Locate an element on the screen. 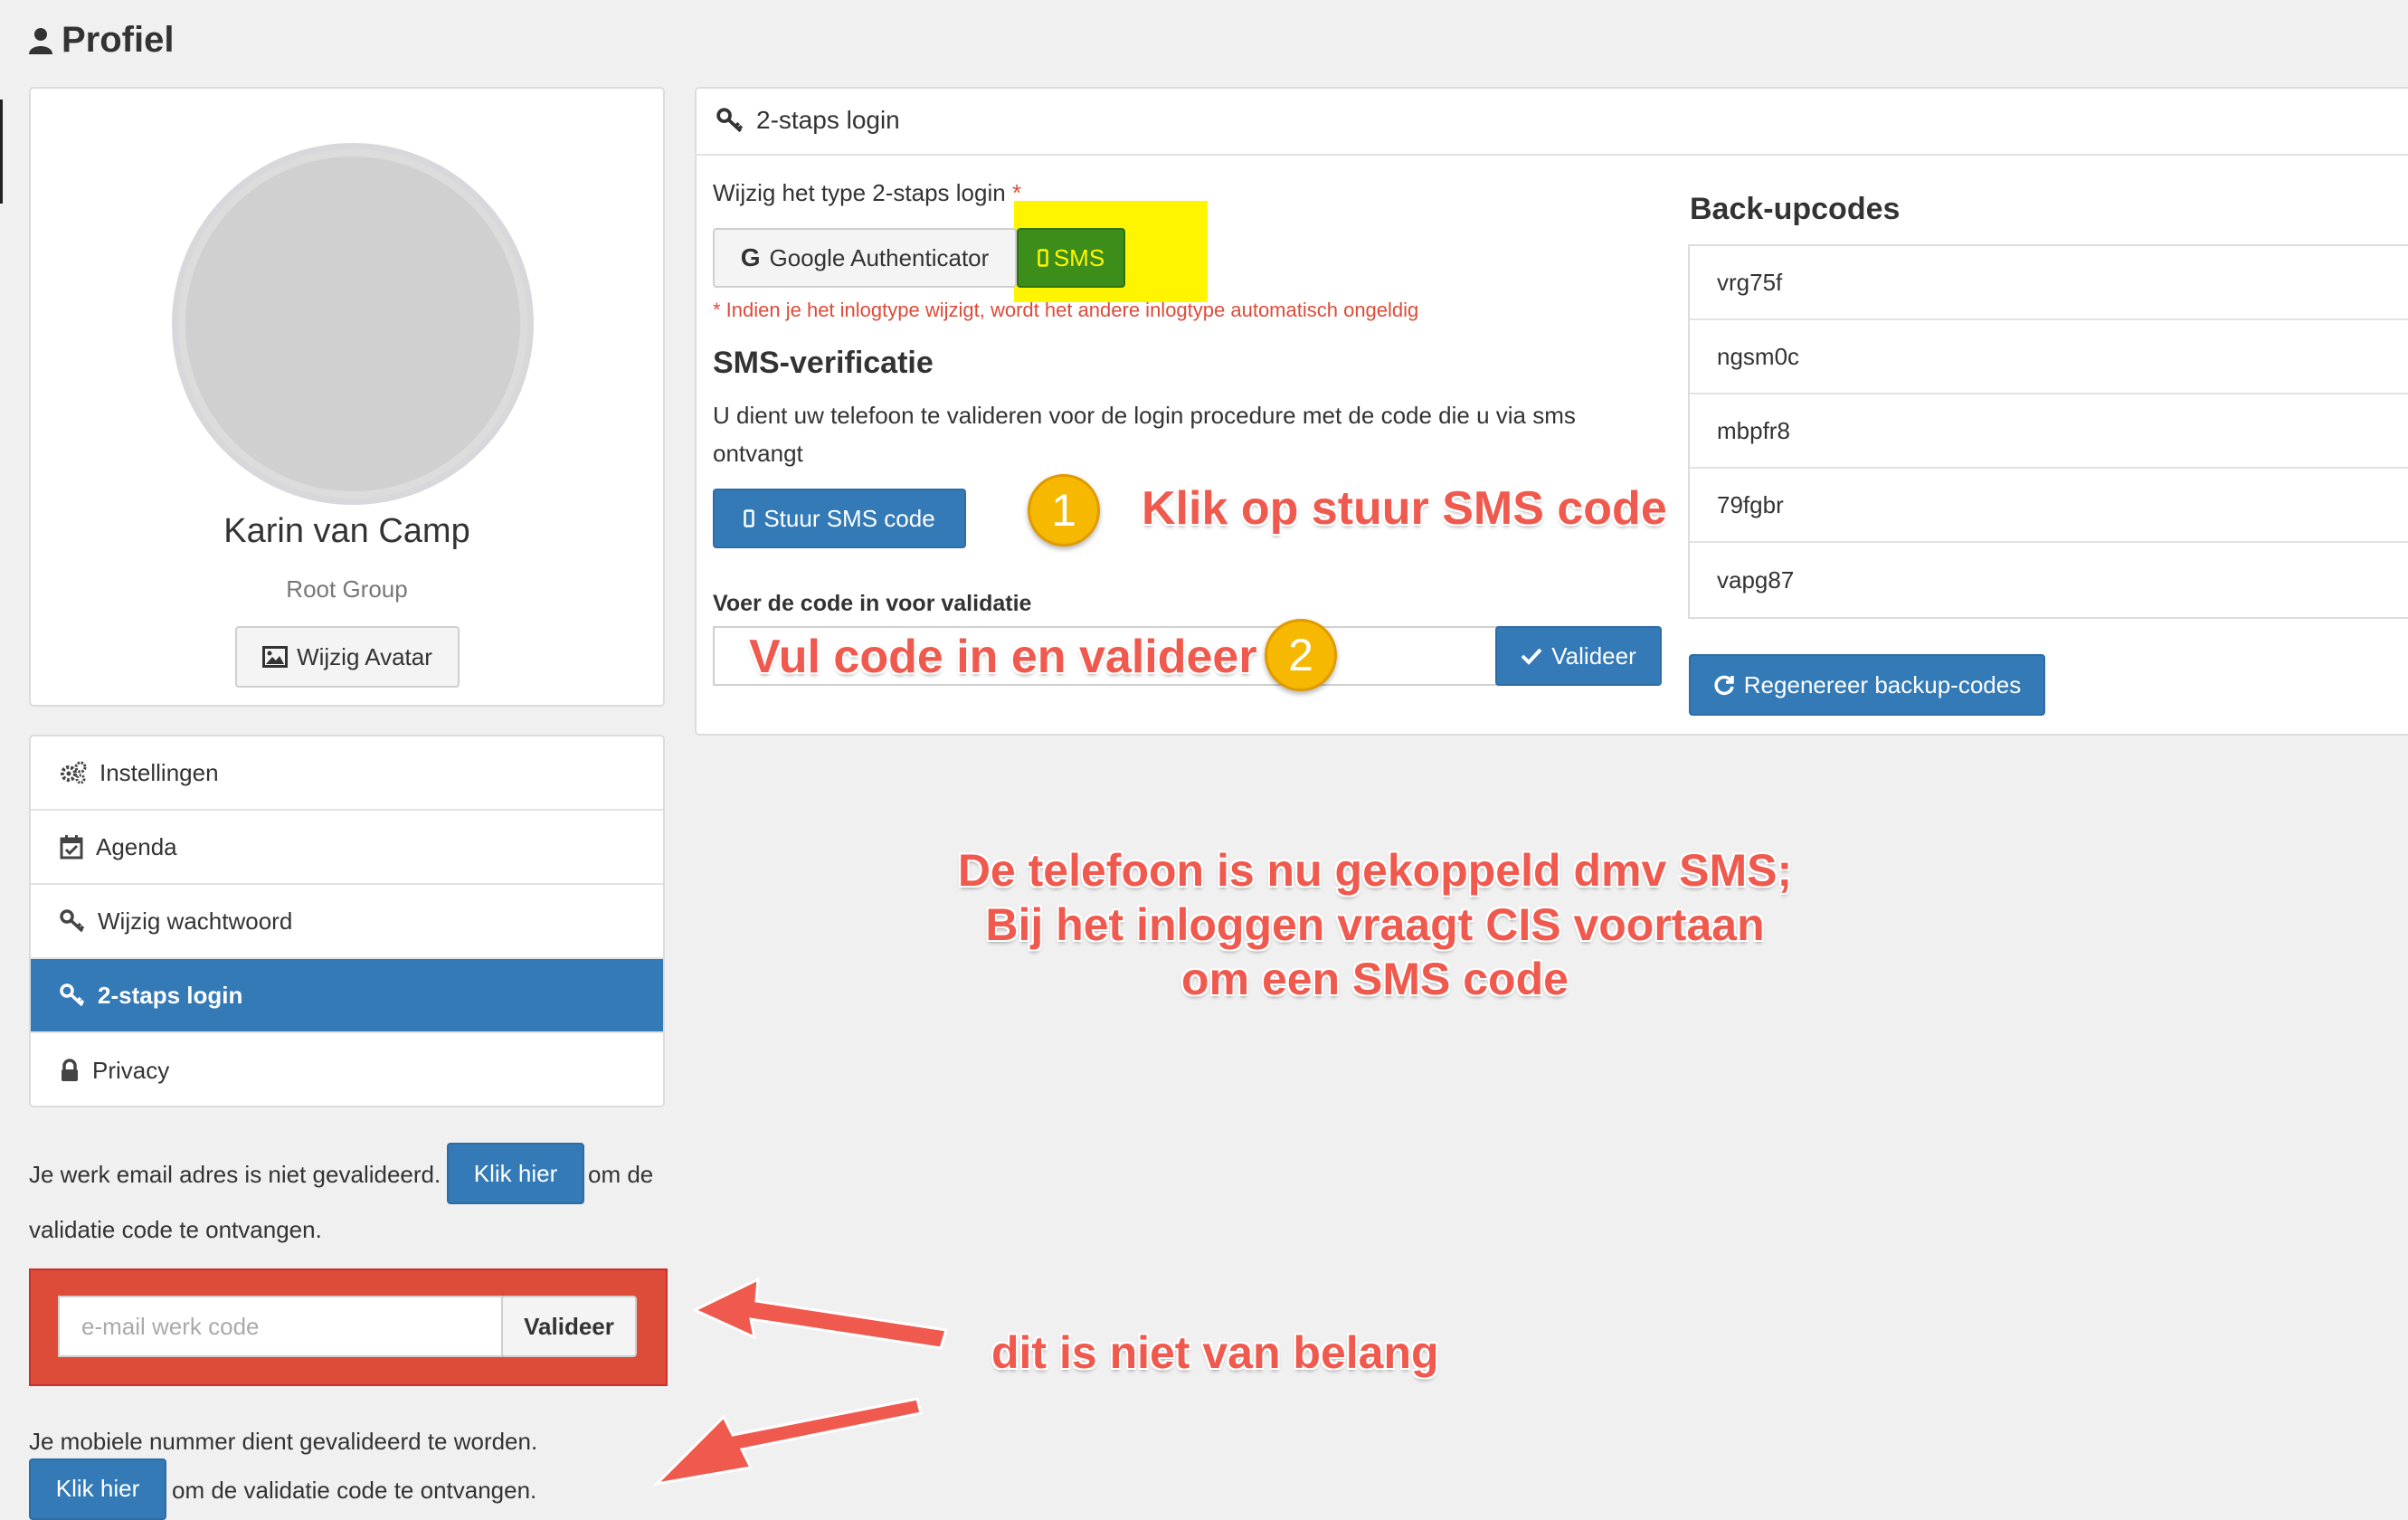  annotation-arrows is located at coordinates (800, 1382).